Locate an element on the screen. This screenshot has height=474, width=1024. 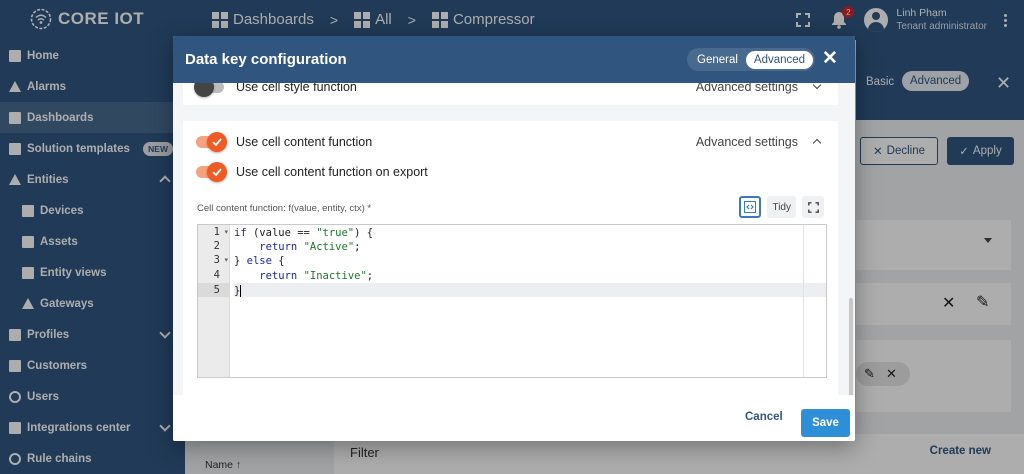
editor-toolbar: Tidy is located at coordinates (781, 207).